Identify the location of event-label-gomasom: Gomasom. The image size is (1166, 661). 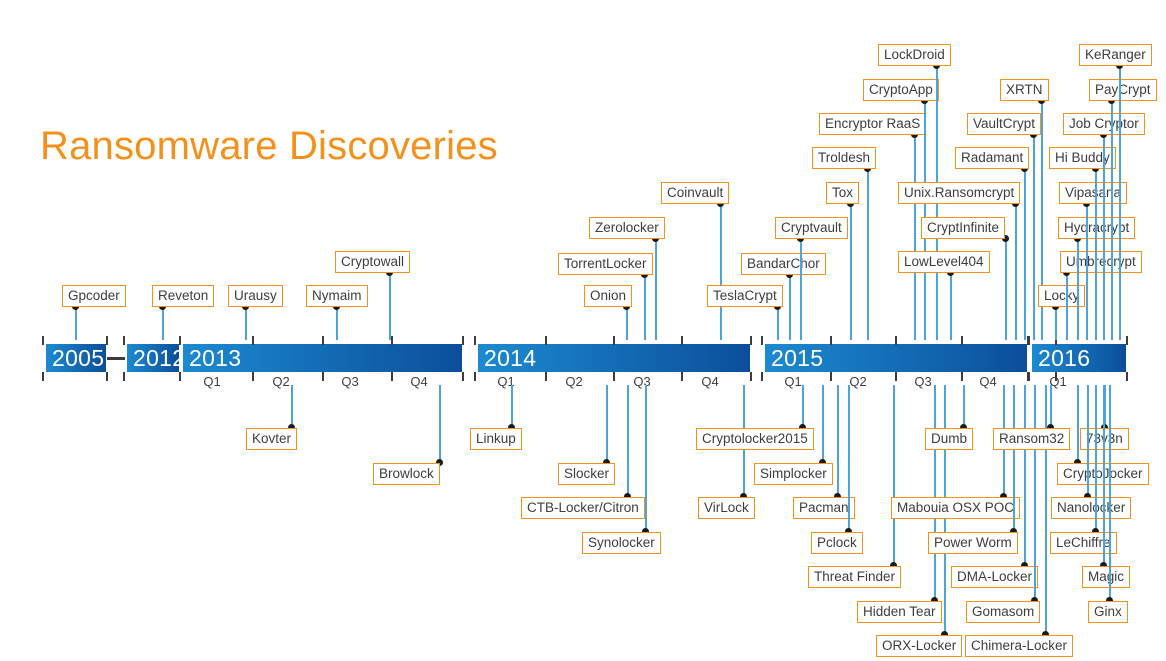
(1003, 612).